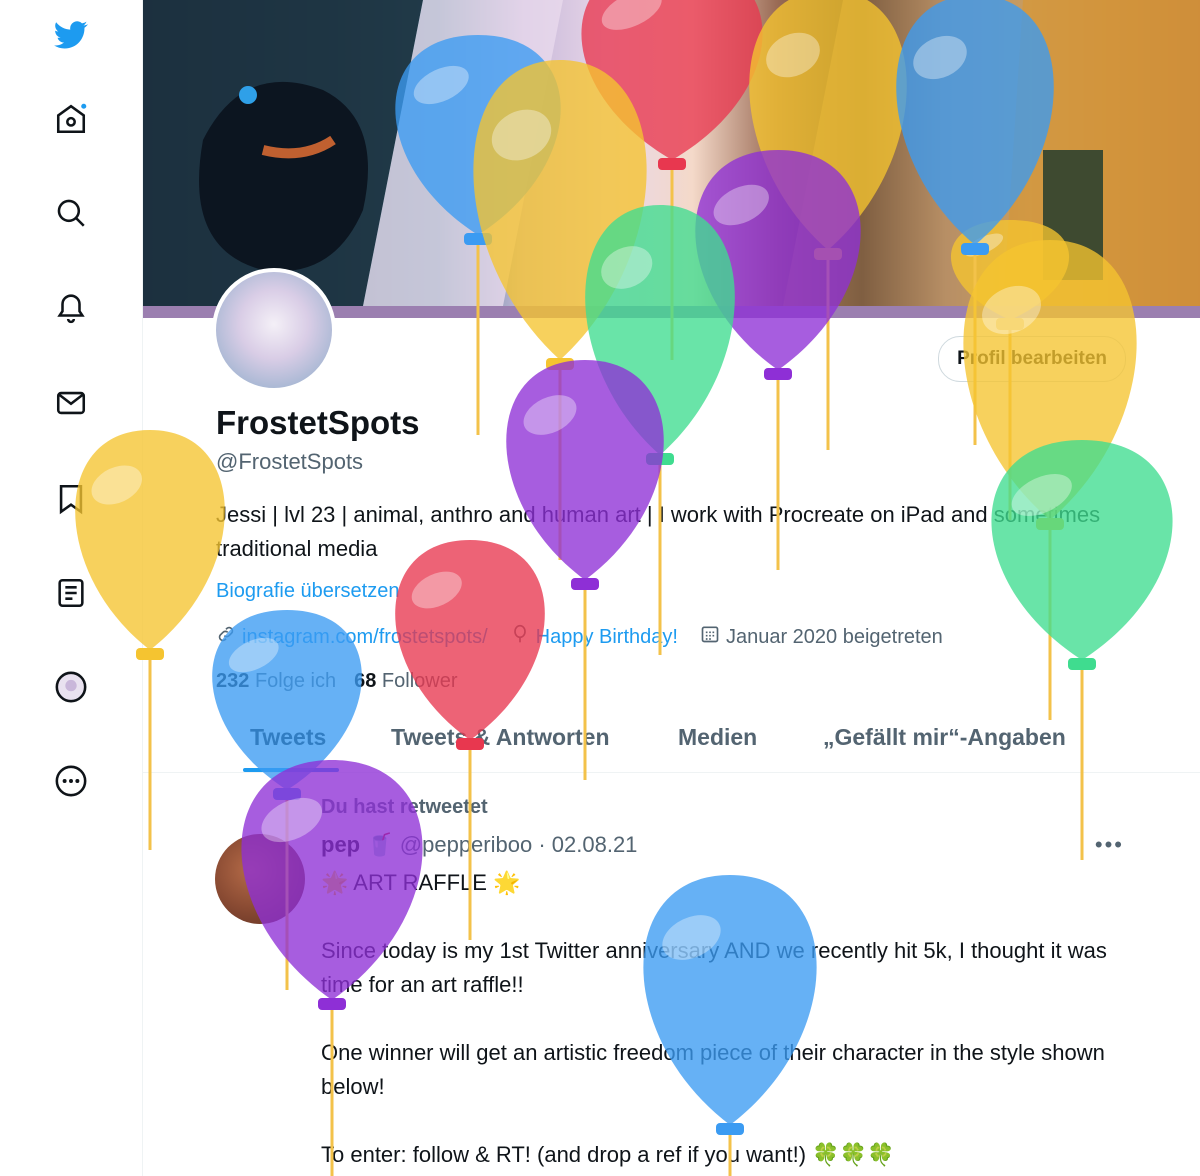 The image size is (1200, 1176). I want to click on followers-label: Follower, so click(419, 681).